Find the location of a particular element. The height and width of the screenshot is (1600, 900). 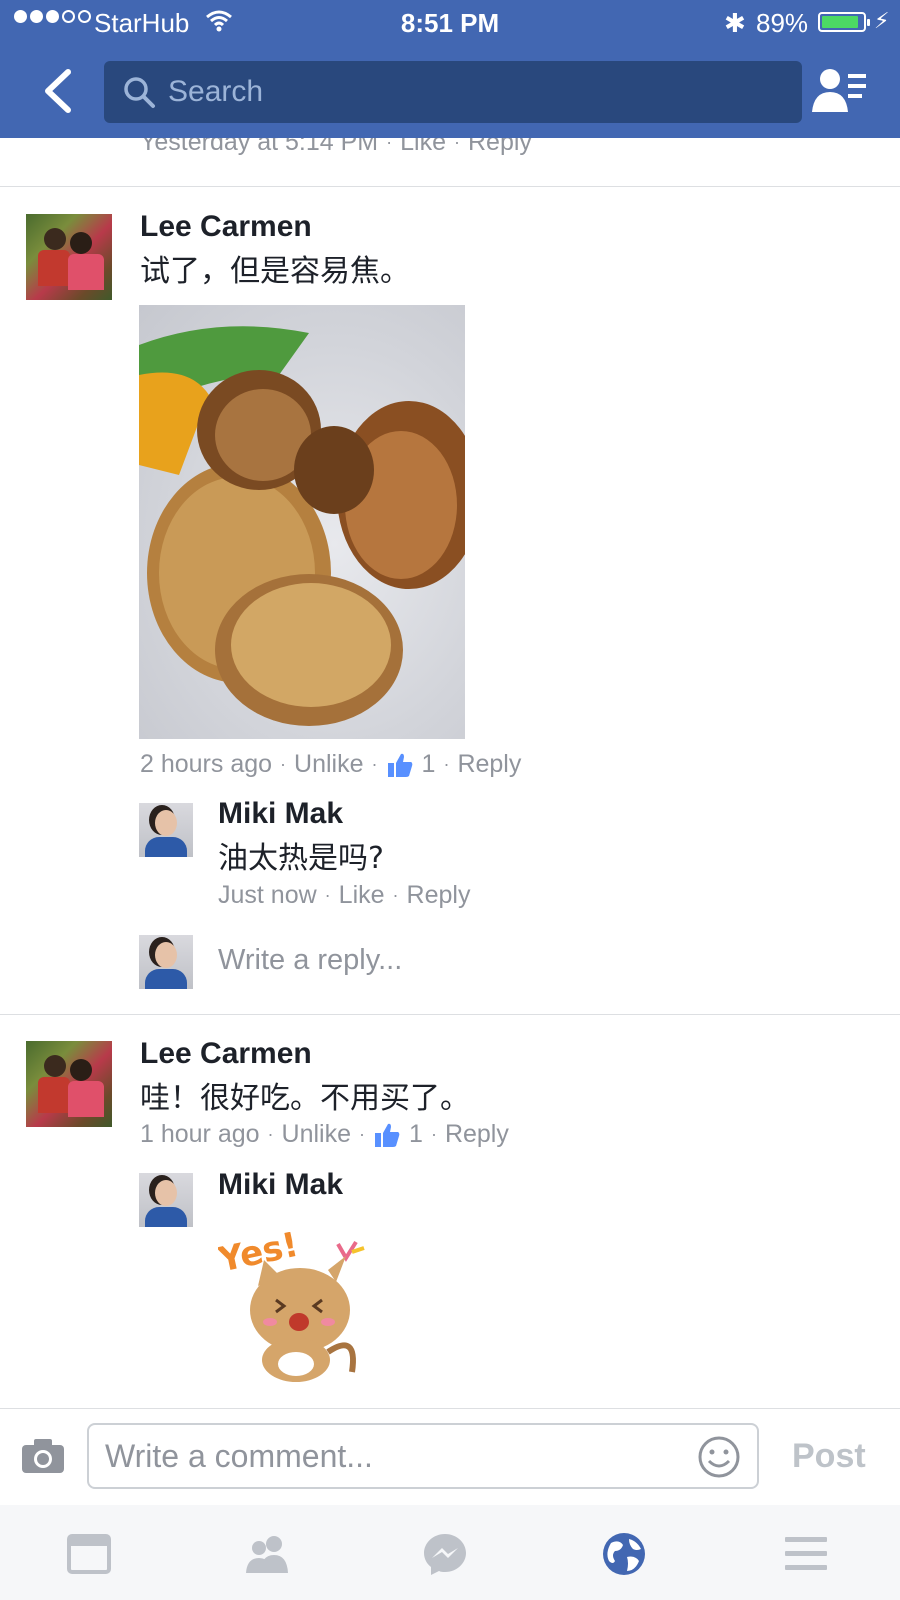

tab-bar is located at coordinates (450, 1552).